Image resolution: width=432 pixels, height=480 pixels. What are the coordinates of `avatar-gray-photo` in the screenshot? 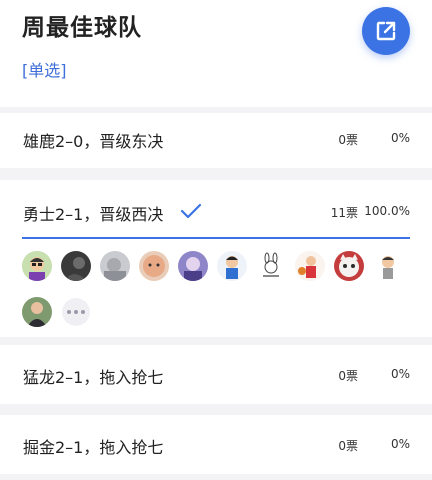 It's located at (115, 266).